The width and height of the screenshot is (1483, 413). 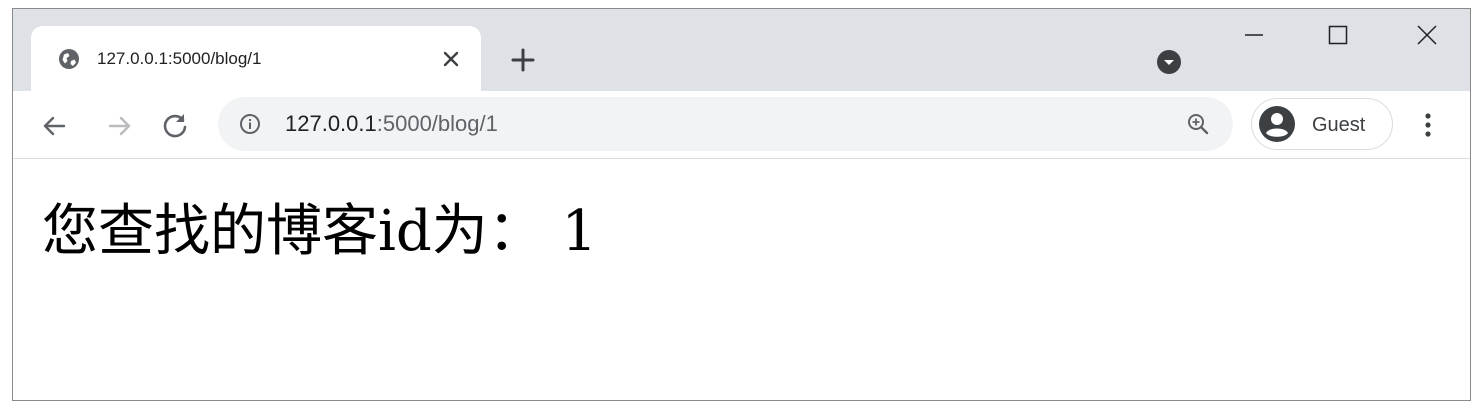 What do you see at coordinates (451, 59) in the screenshot?
I see `close-tab-icon` at bounding box center [451, 59].